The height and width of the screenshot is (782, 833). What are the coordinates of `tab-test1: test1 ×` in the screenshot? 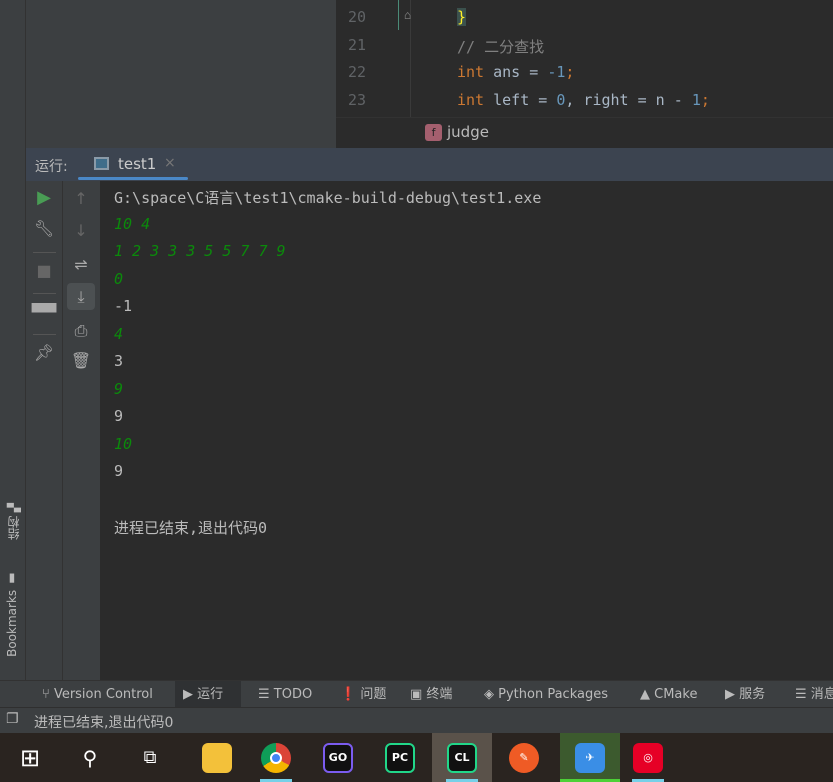 It's located at (145, 164).